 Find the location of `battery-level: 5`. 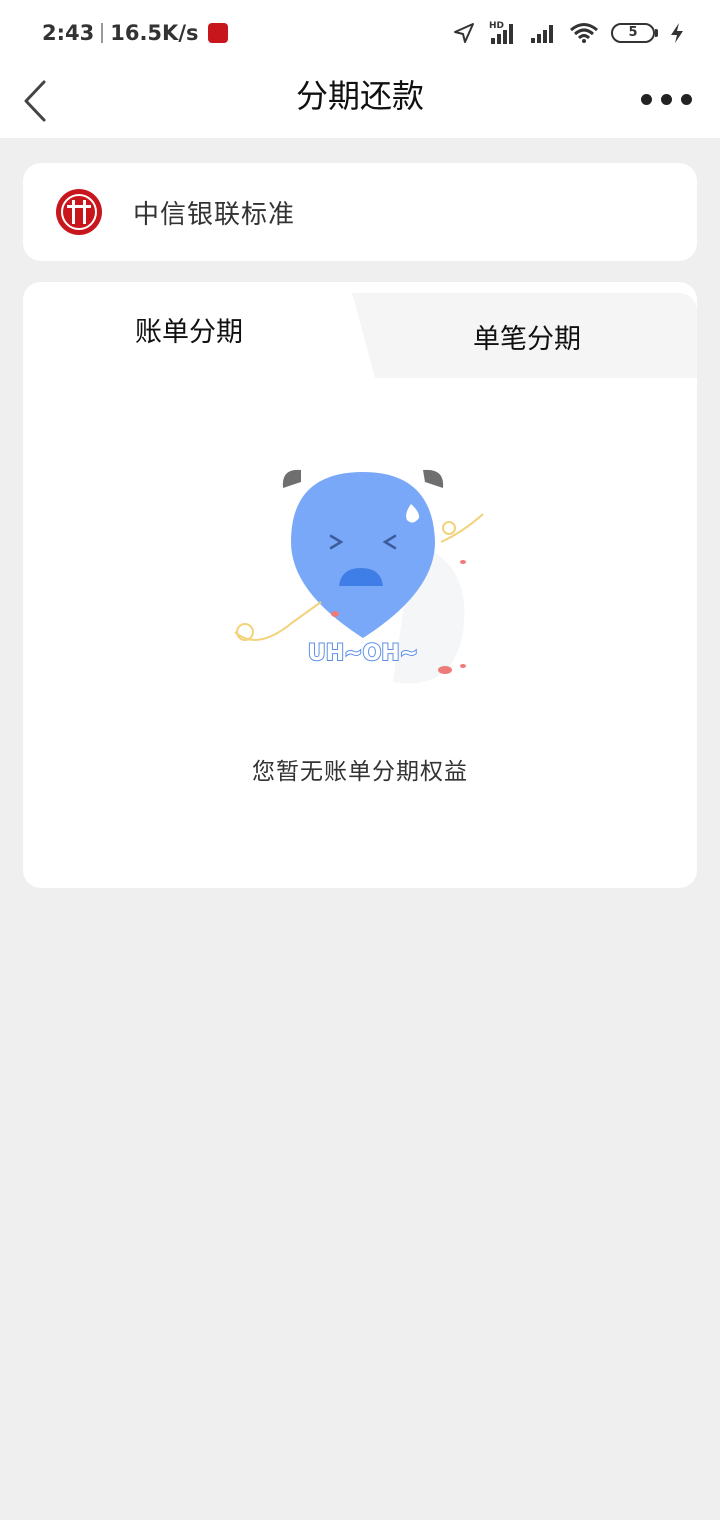

battery-level: 5 is located at coordinates (633, 33).